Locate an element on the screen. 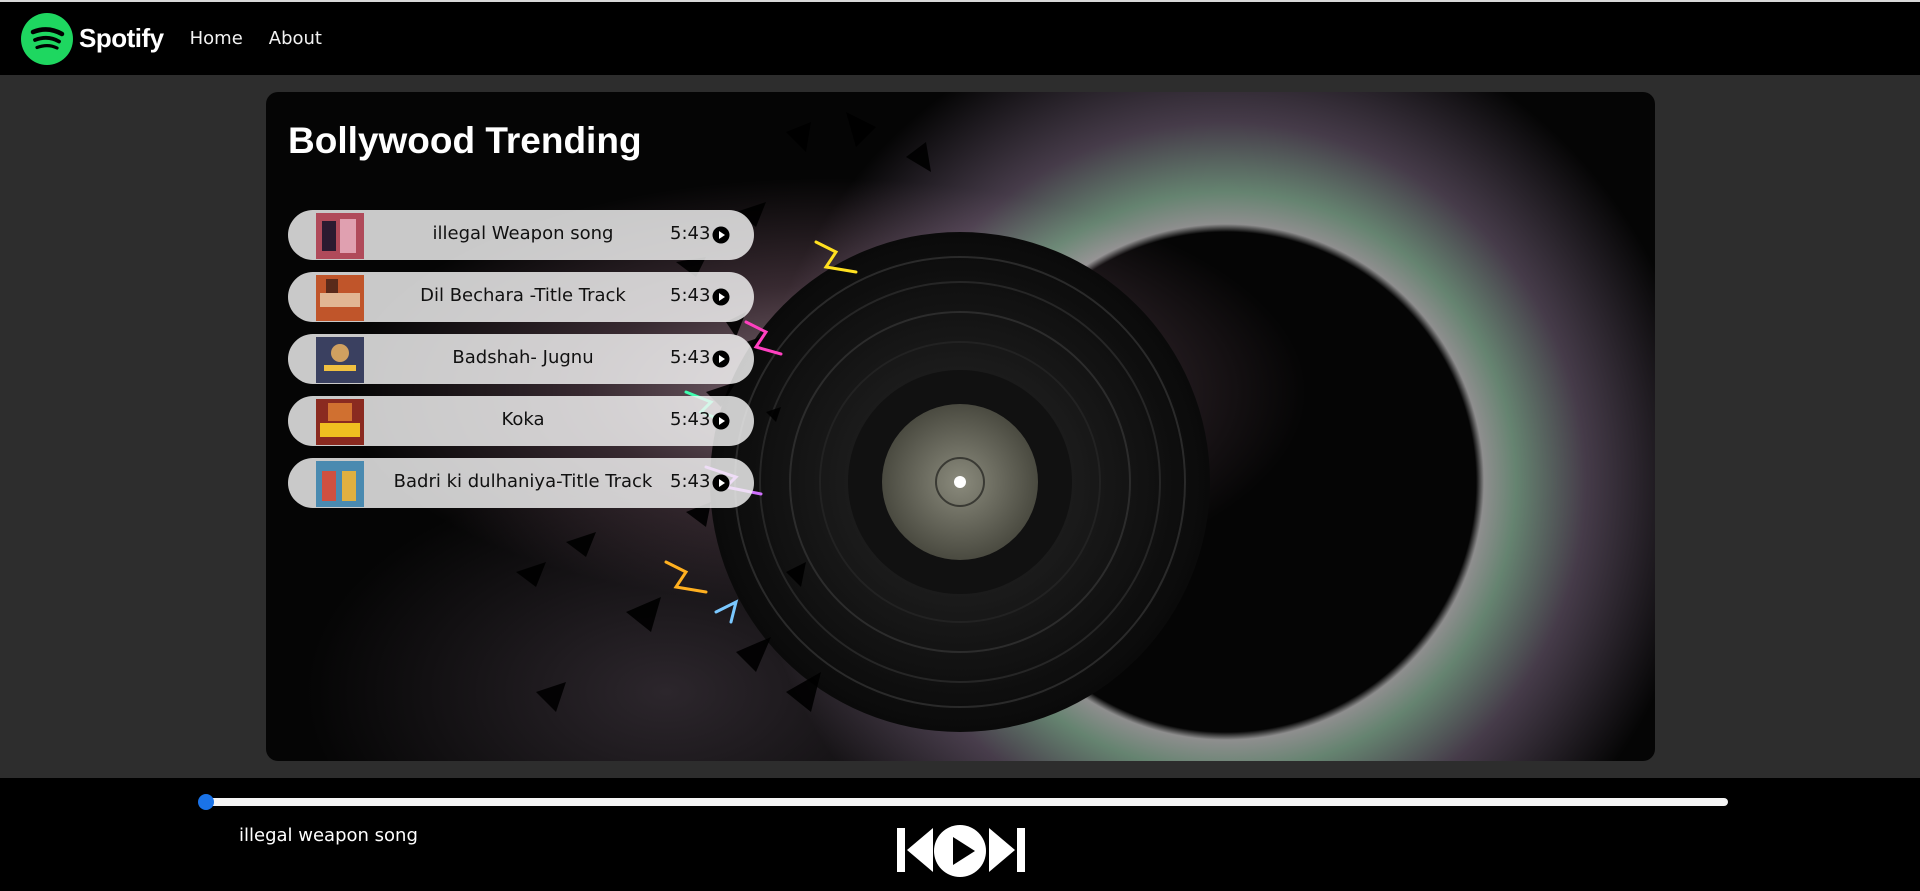  playback-controls is located at coordinates (961, 853).